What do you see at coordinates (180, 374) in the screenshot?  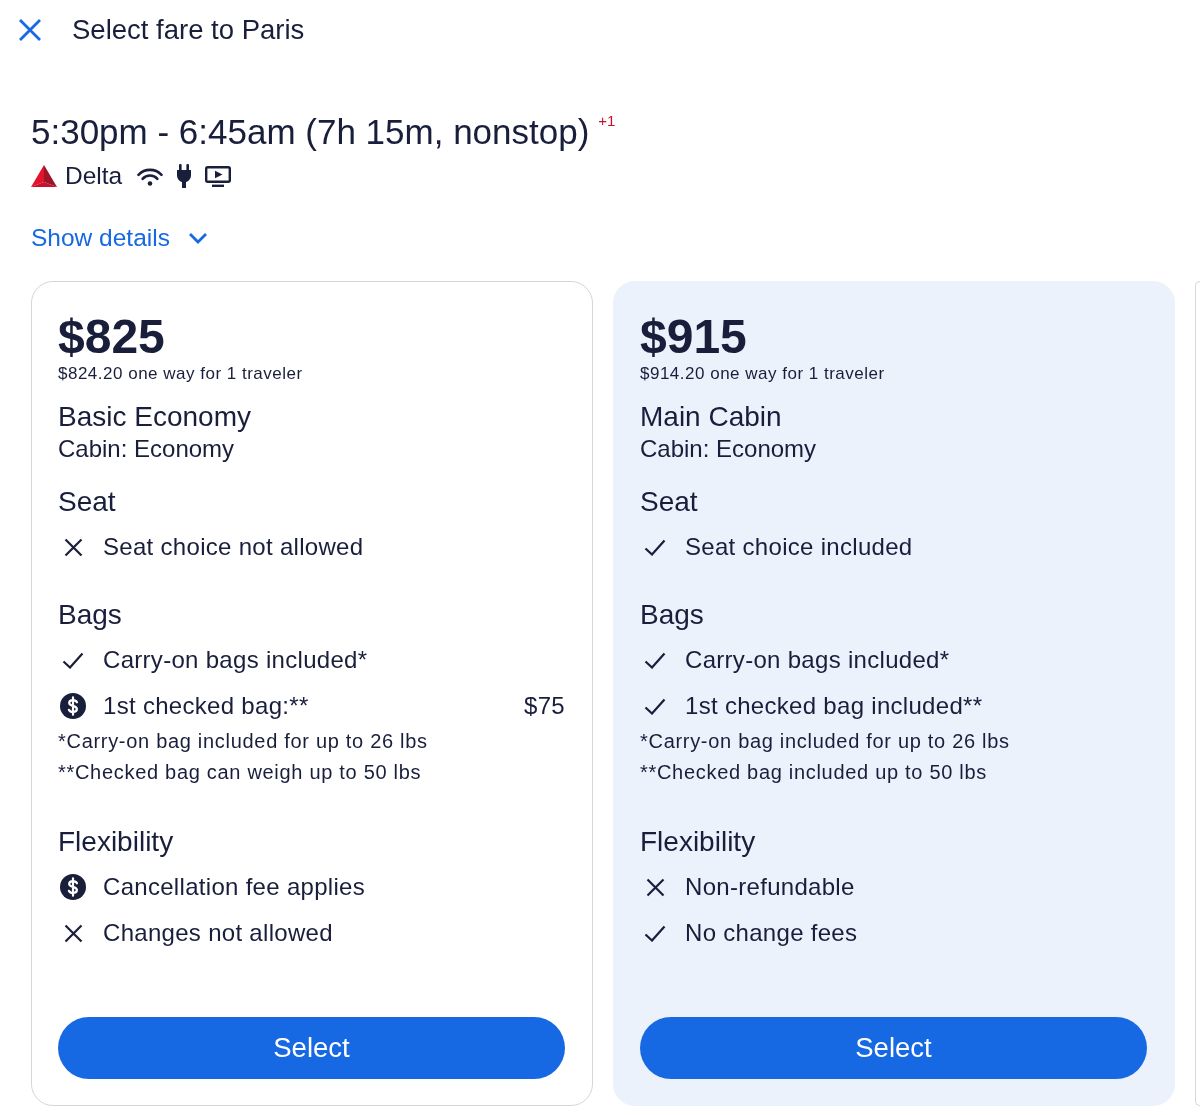 I see `price-note: $824.20 one way for 1 traveler` at bounding box center [180, 374].